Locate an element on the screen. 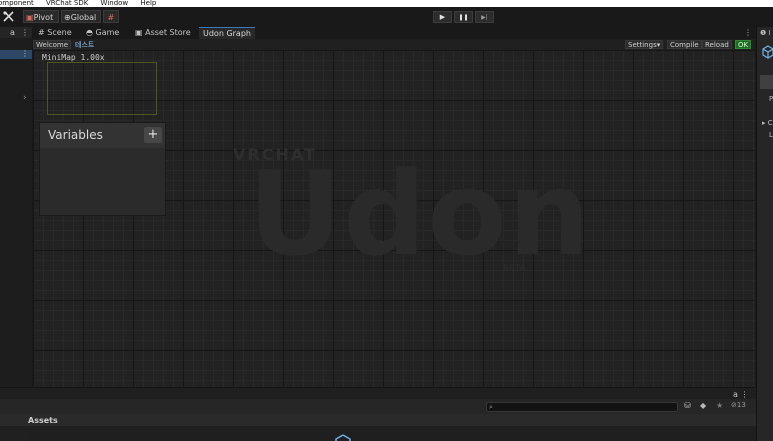 This screenshot has width=773, height=441. tab-asset-store: ▣ Asset Store is located at coordinates (163, 33).